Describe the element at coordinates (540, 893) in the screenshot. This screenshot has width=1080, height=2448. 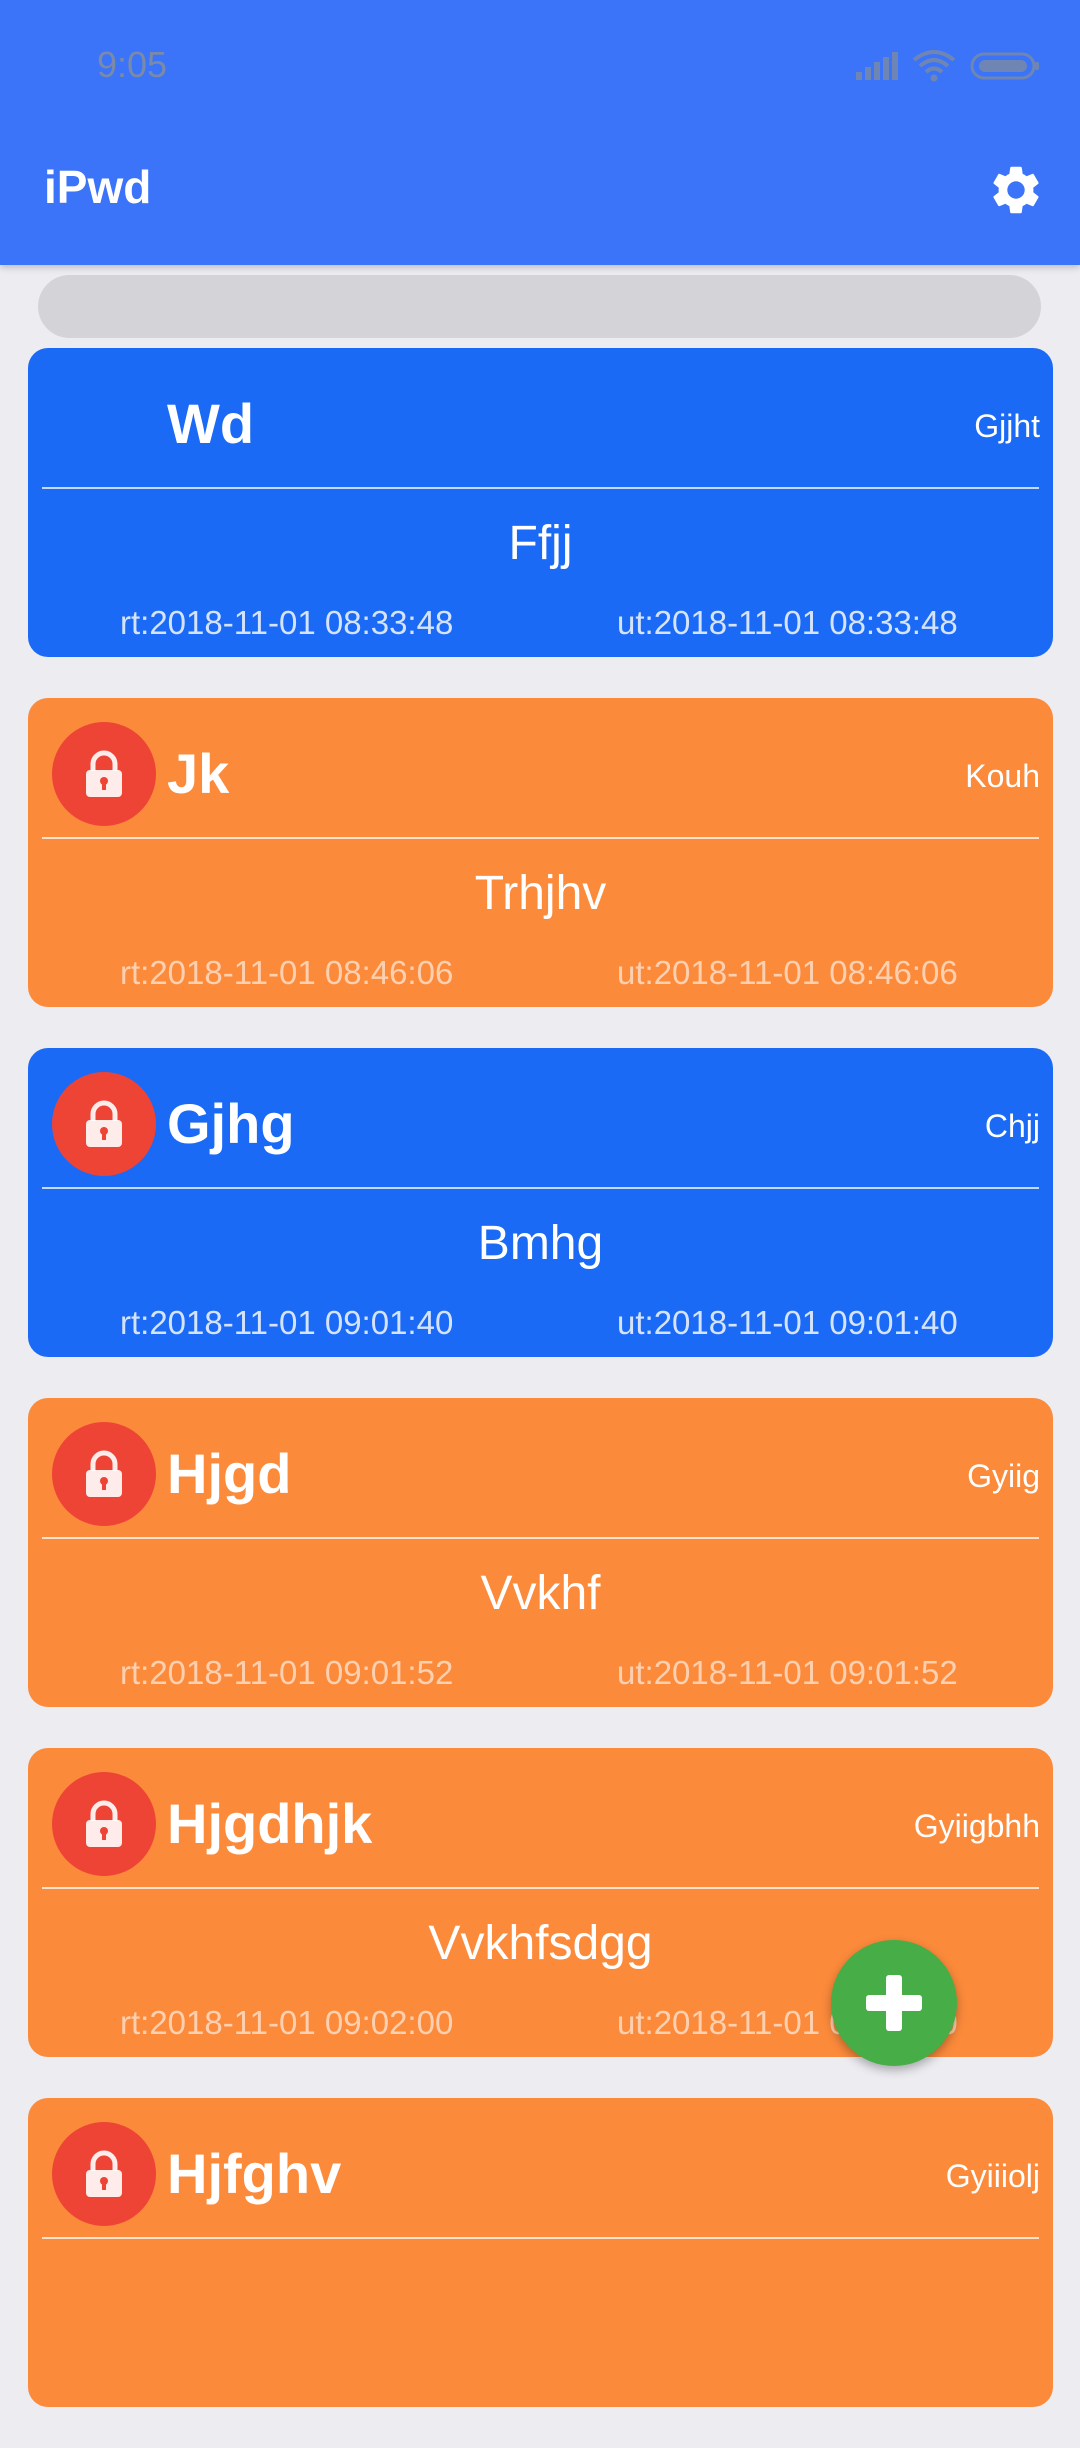
I see `entry-subtitle: Trhjhv` at that location.